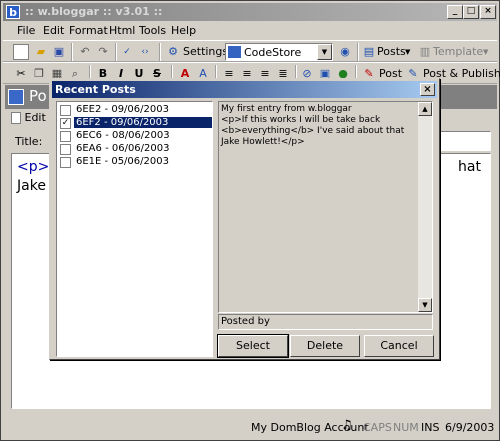  I want to click on list-item: ✓ 6EF2 - 09/06/2003, so click(135, 123).